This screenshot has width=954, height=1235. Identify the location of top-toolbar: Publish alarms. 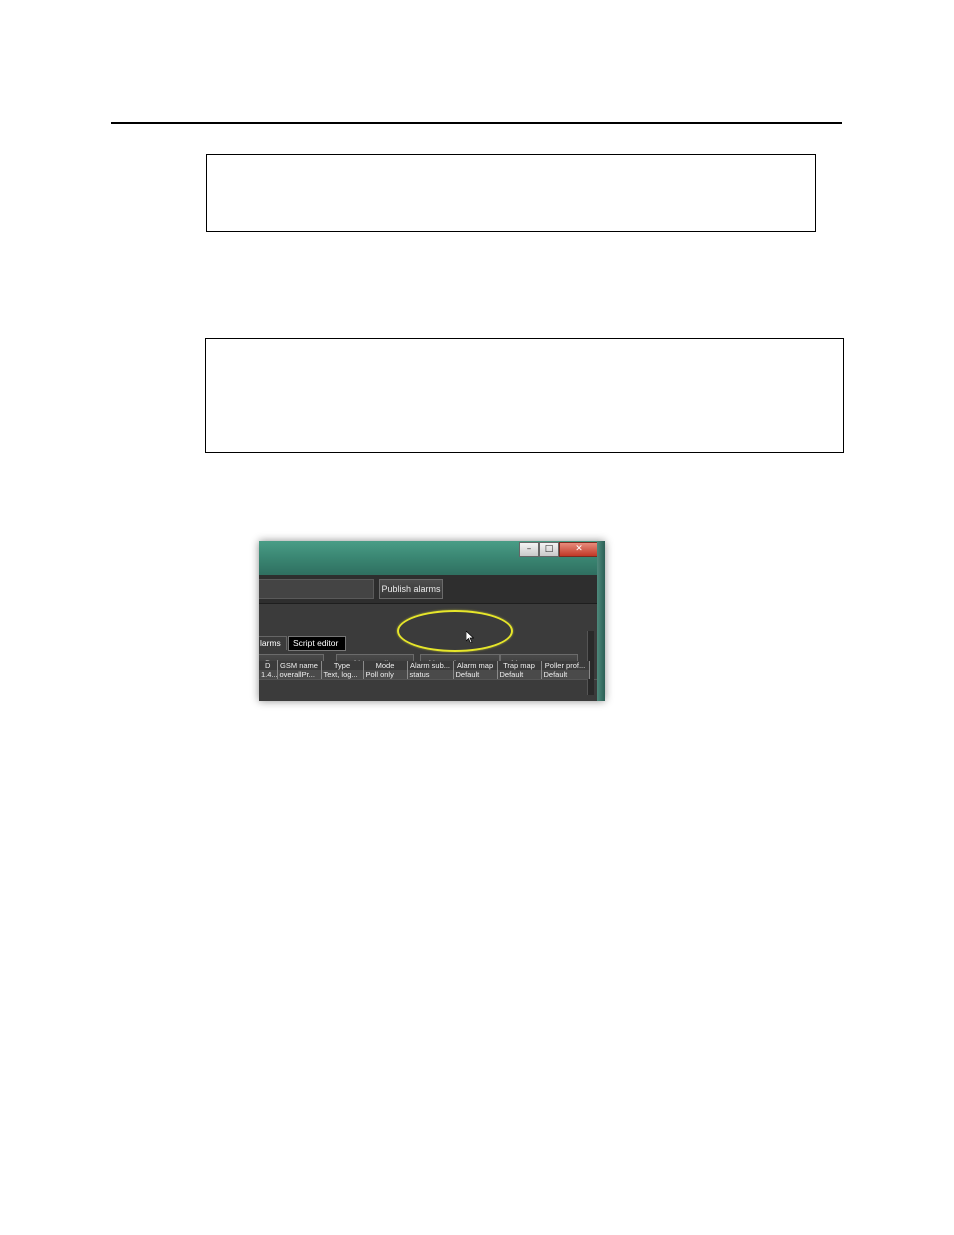
(428, 589).